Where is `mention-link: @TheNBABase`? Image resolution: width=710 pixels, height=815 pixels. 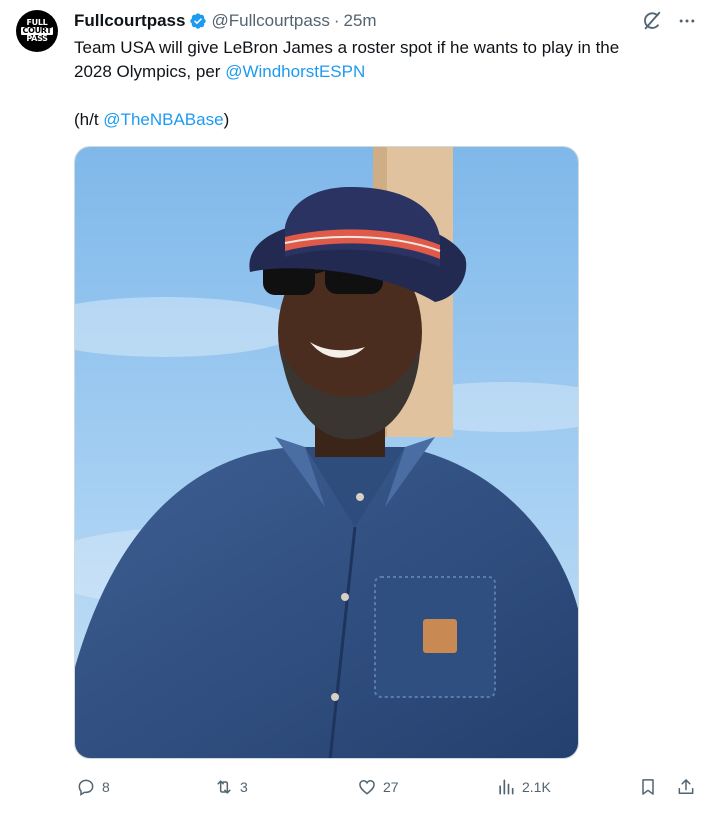
mention-link: @TheNBABase is located at coordinates (163, 119).